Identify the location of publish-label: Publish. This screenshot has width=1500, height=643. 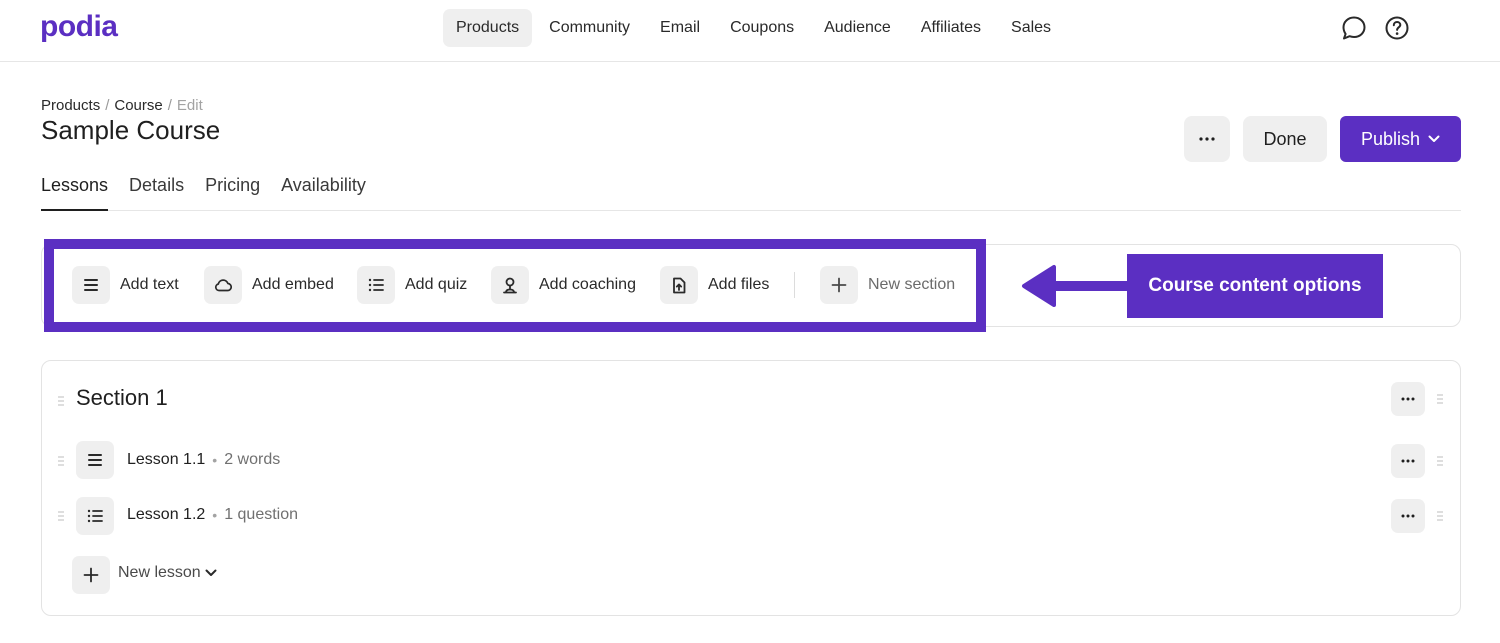
(1390, 138).